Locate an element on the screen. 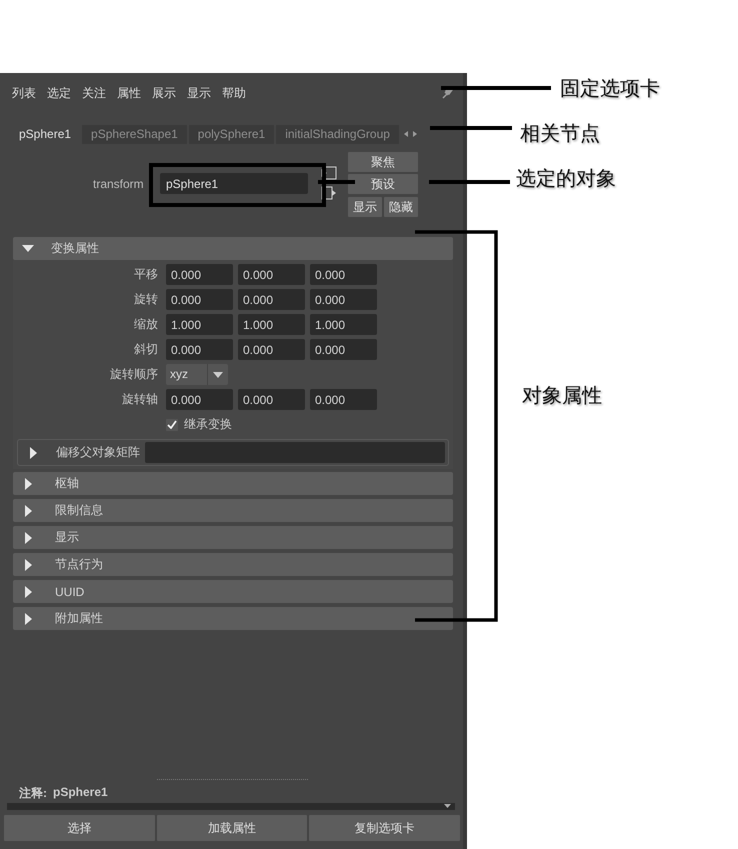 The height and width of the screenshot is (849, 738). section-title: 变换属性 is located at coordinates (75, 248).